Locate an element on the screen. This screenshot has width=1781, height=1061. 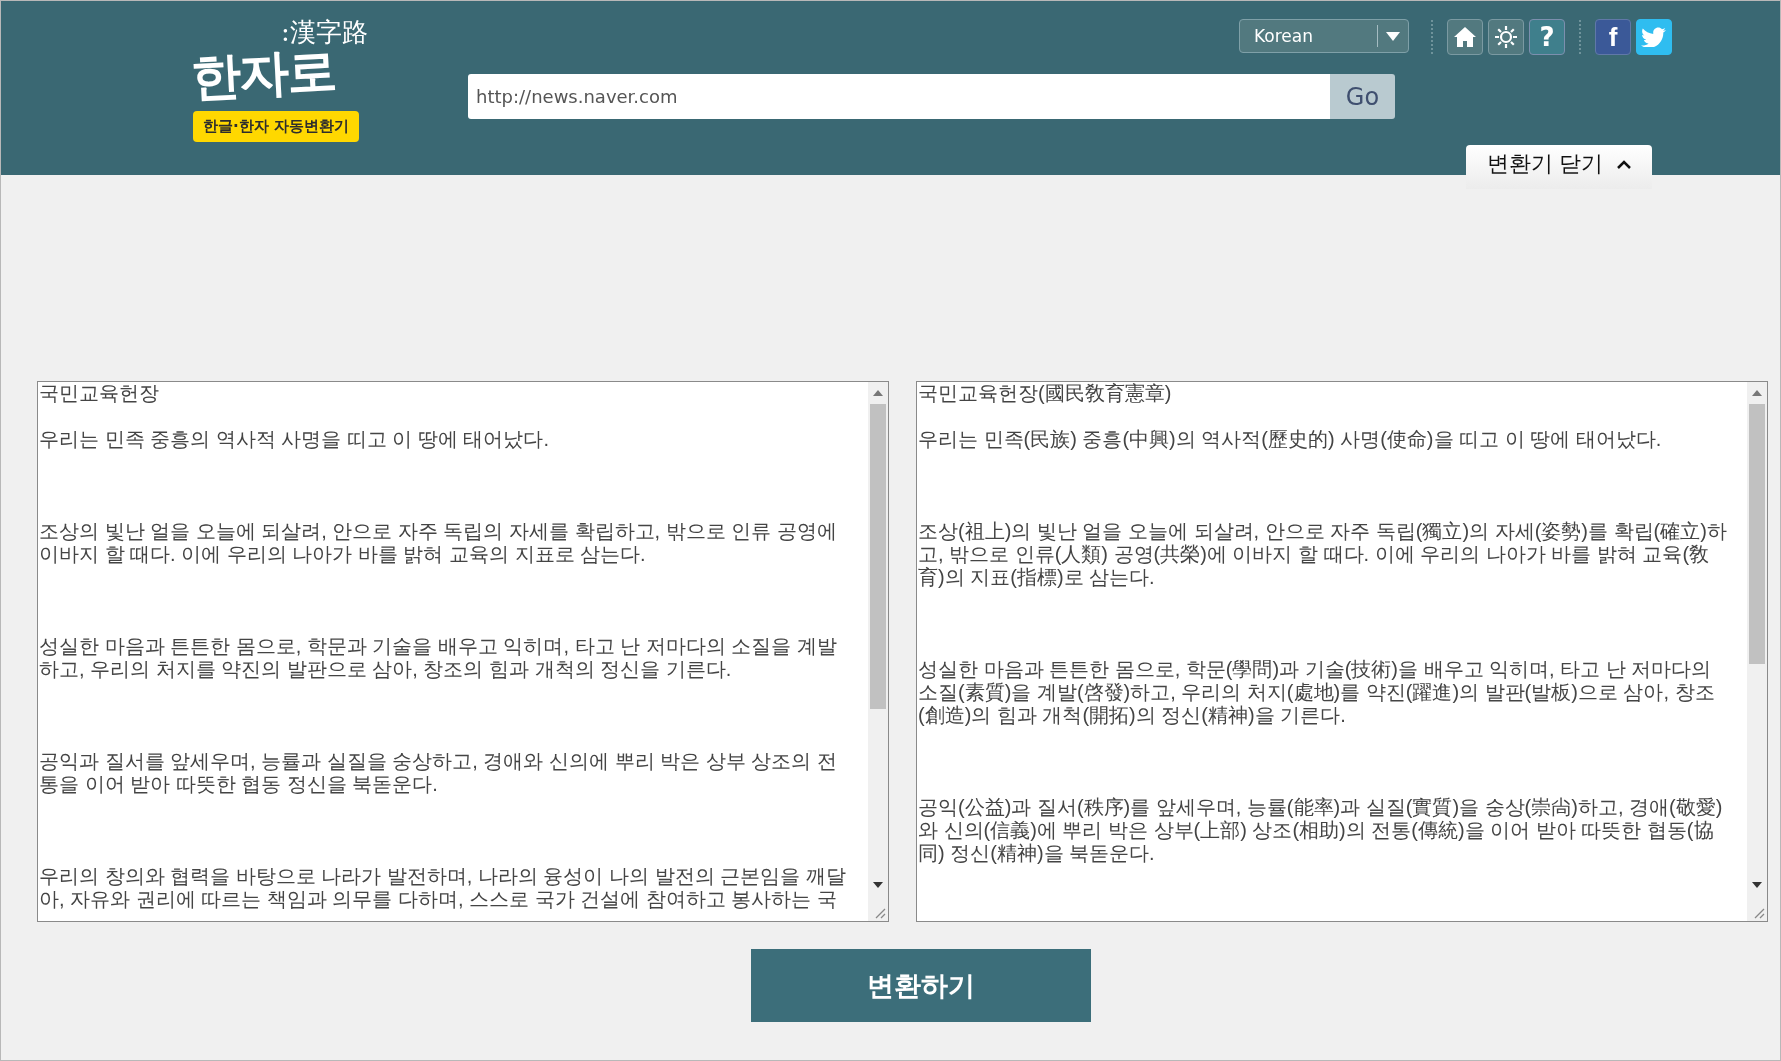
settings-button is located at coordinates (1506, 37).